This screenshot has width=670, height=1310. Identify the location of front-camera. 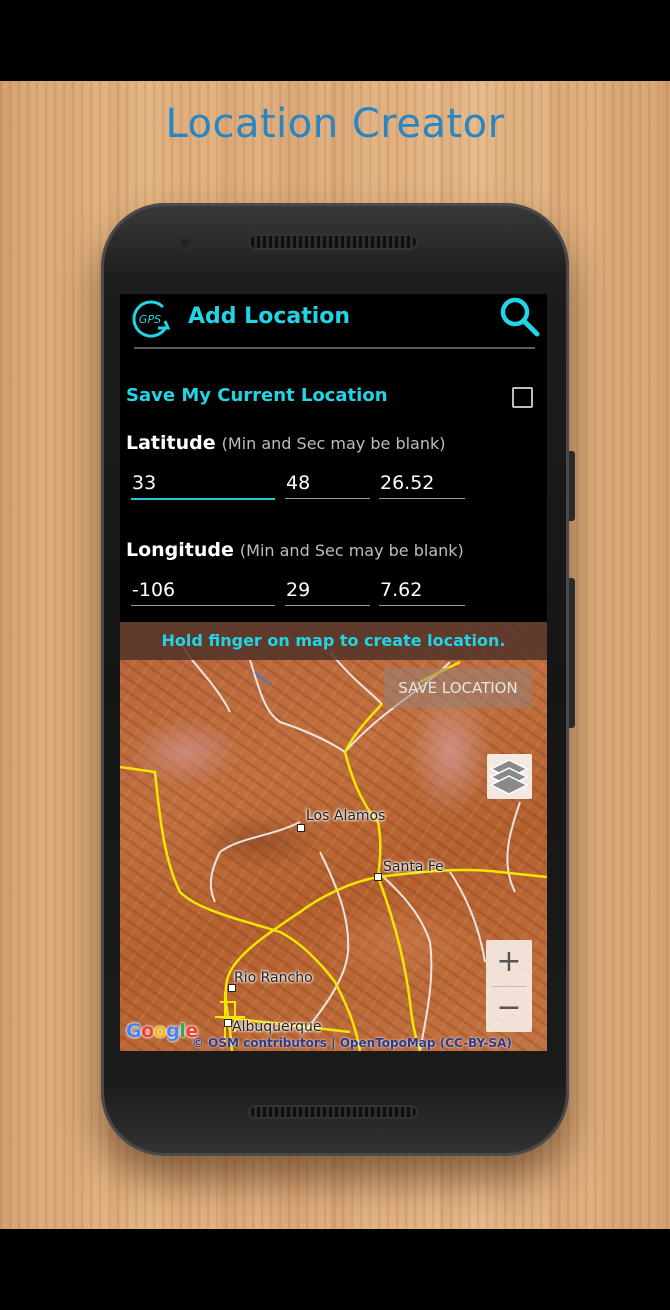
(185, 243).